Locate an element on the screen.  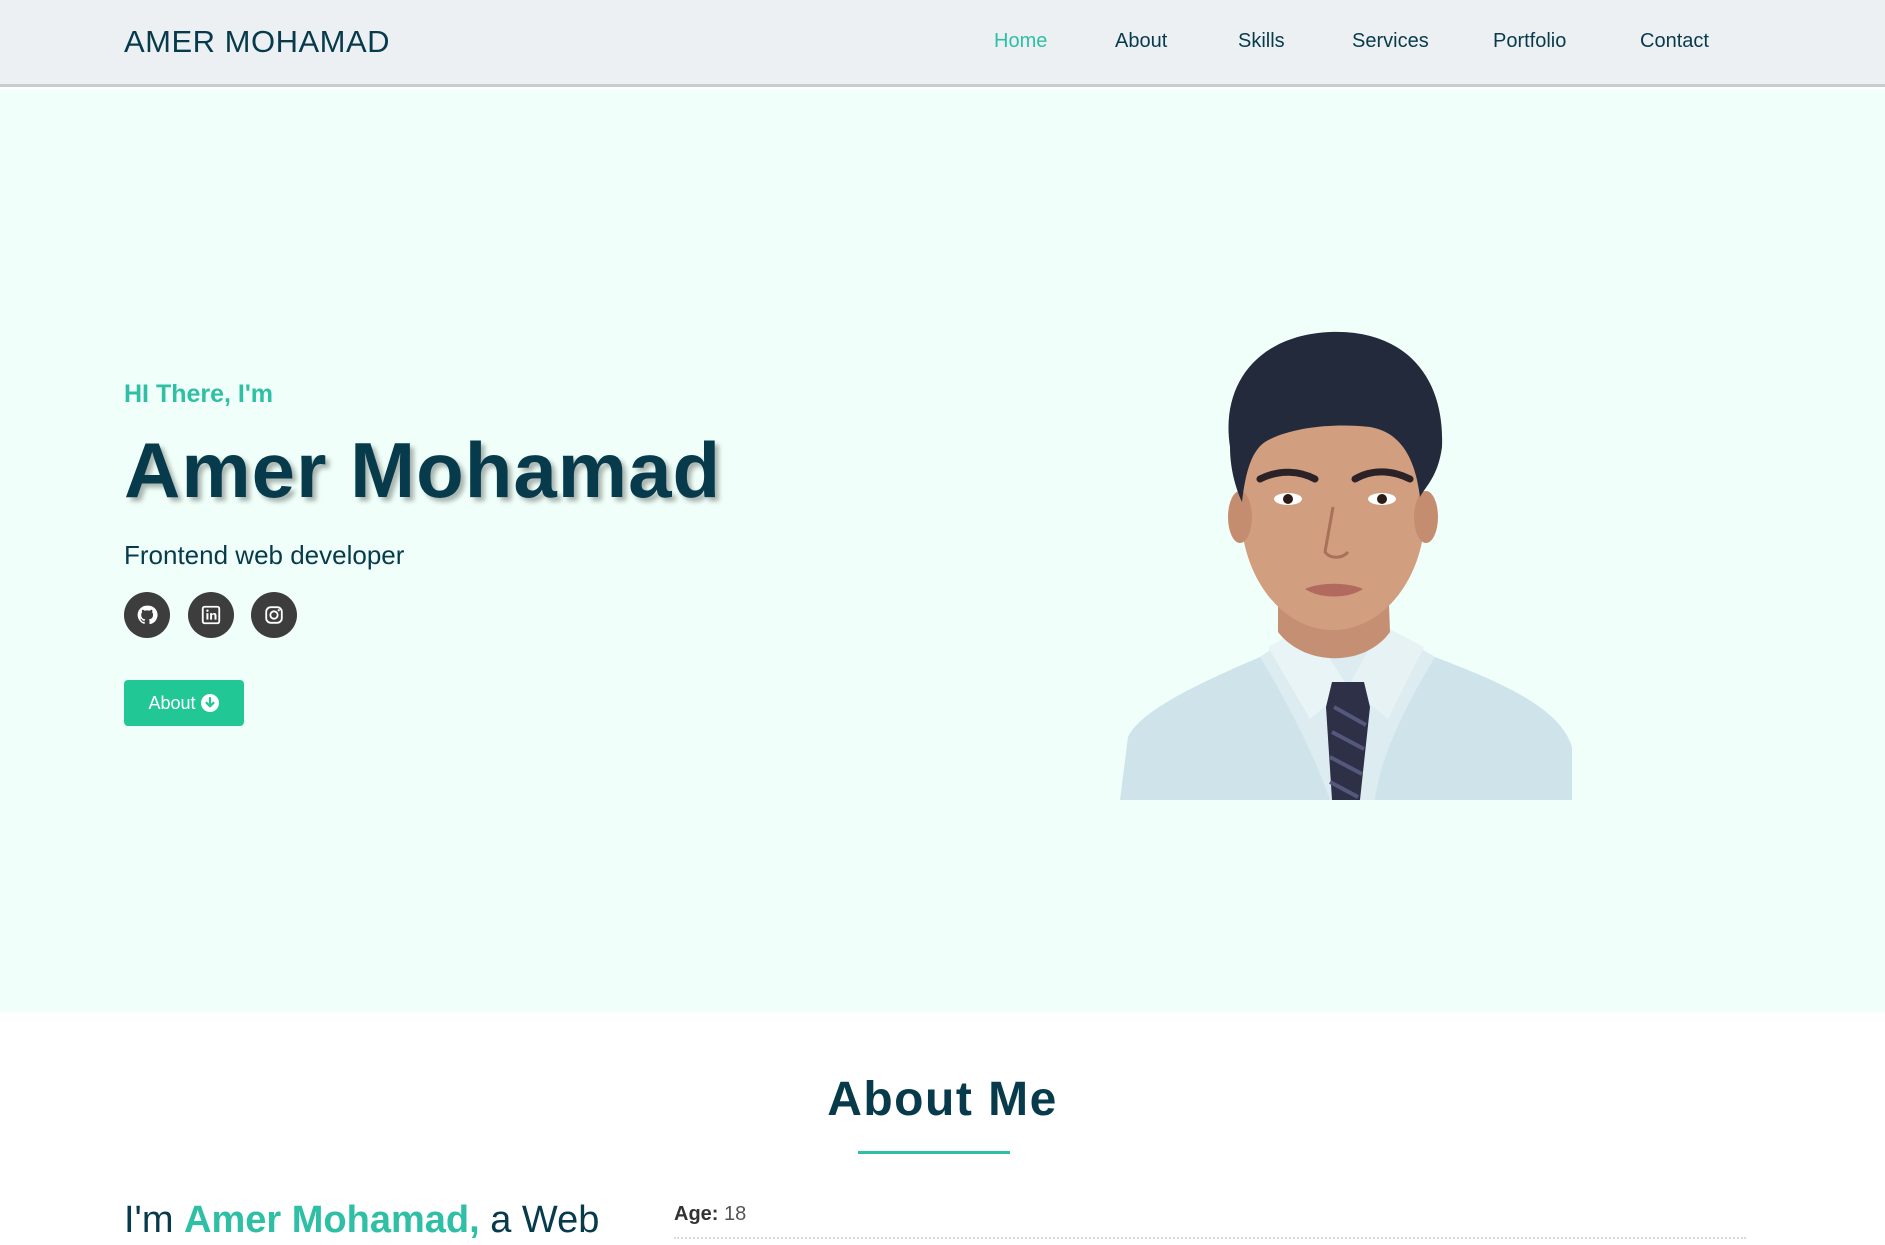
nav-link-portfolio: Portfolio is located at coordinates (1529, 41).